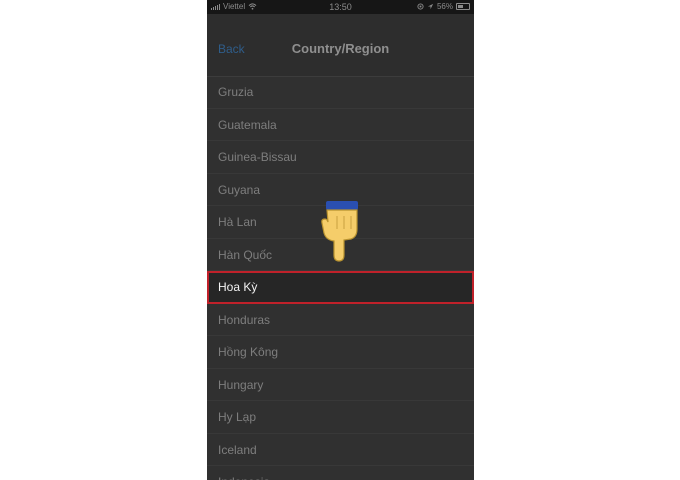 This screenshot has width=680, height=480. Describe the element at coordinates (239, 189) in the screenshot. I see `country-label: Guyana` at that location.